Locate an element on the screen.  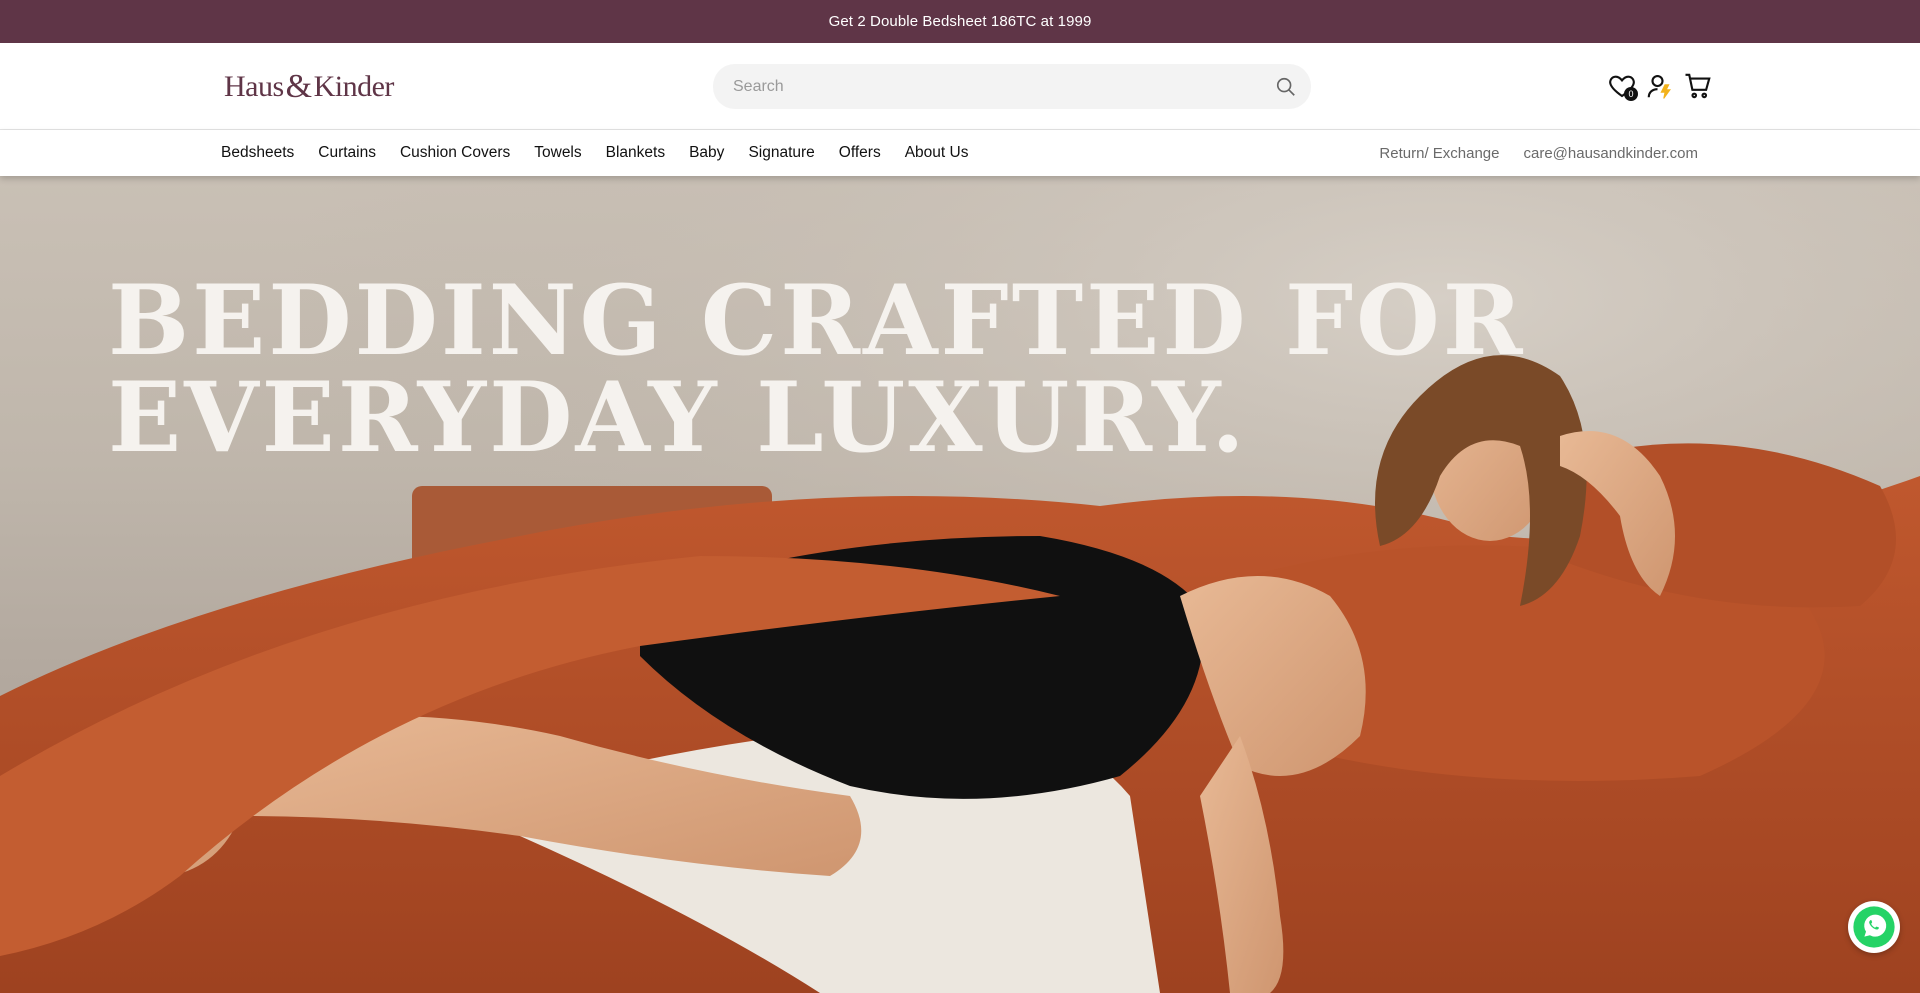
nav-item-offers: Offers is located at coordinates (860, 153).